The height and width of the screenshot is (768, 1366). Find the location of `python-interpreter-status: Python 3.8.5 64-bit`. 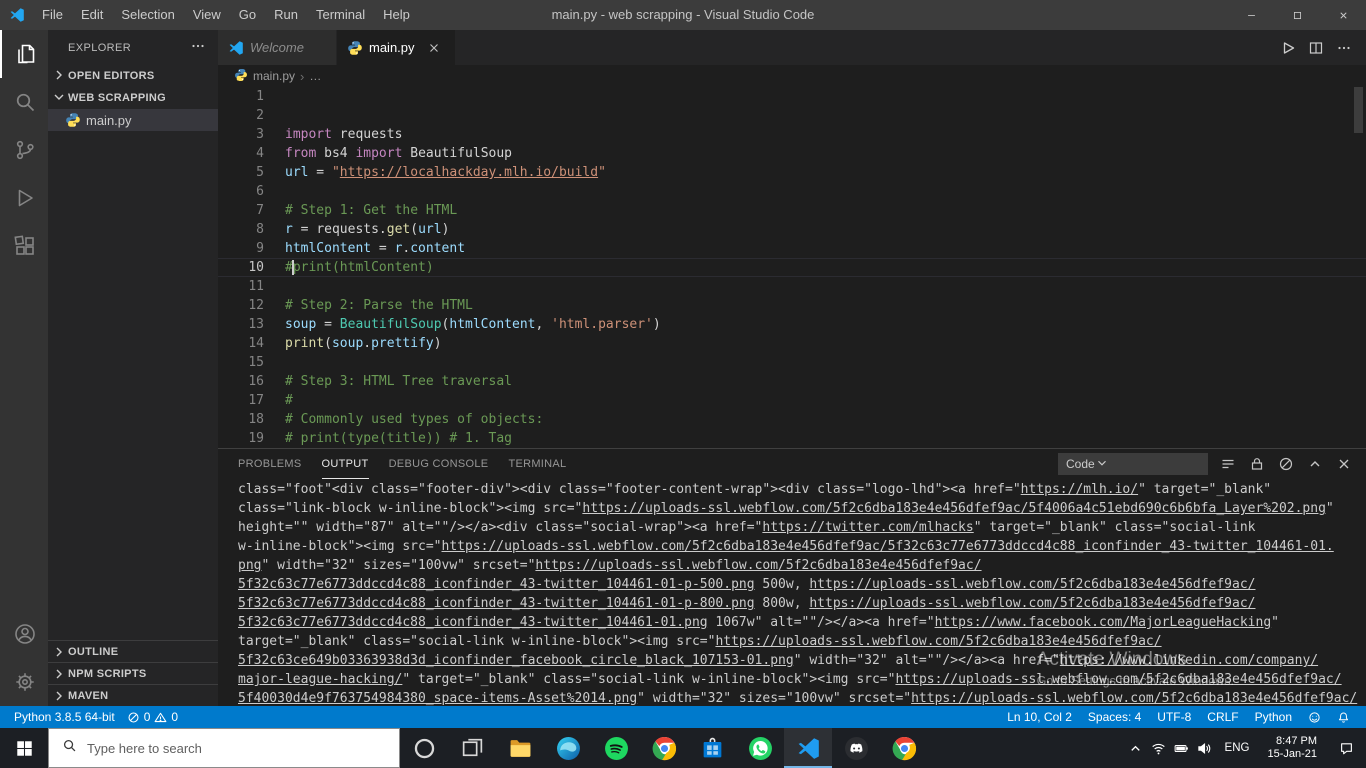

python-interpreter-status: Python 3.8.5 64-bit is located at coordinates (64, 717).